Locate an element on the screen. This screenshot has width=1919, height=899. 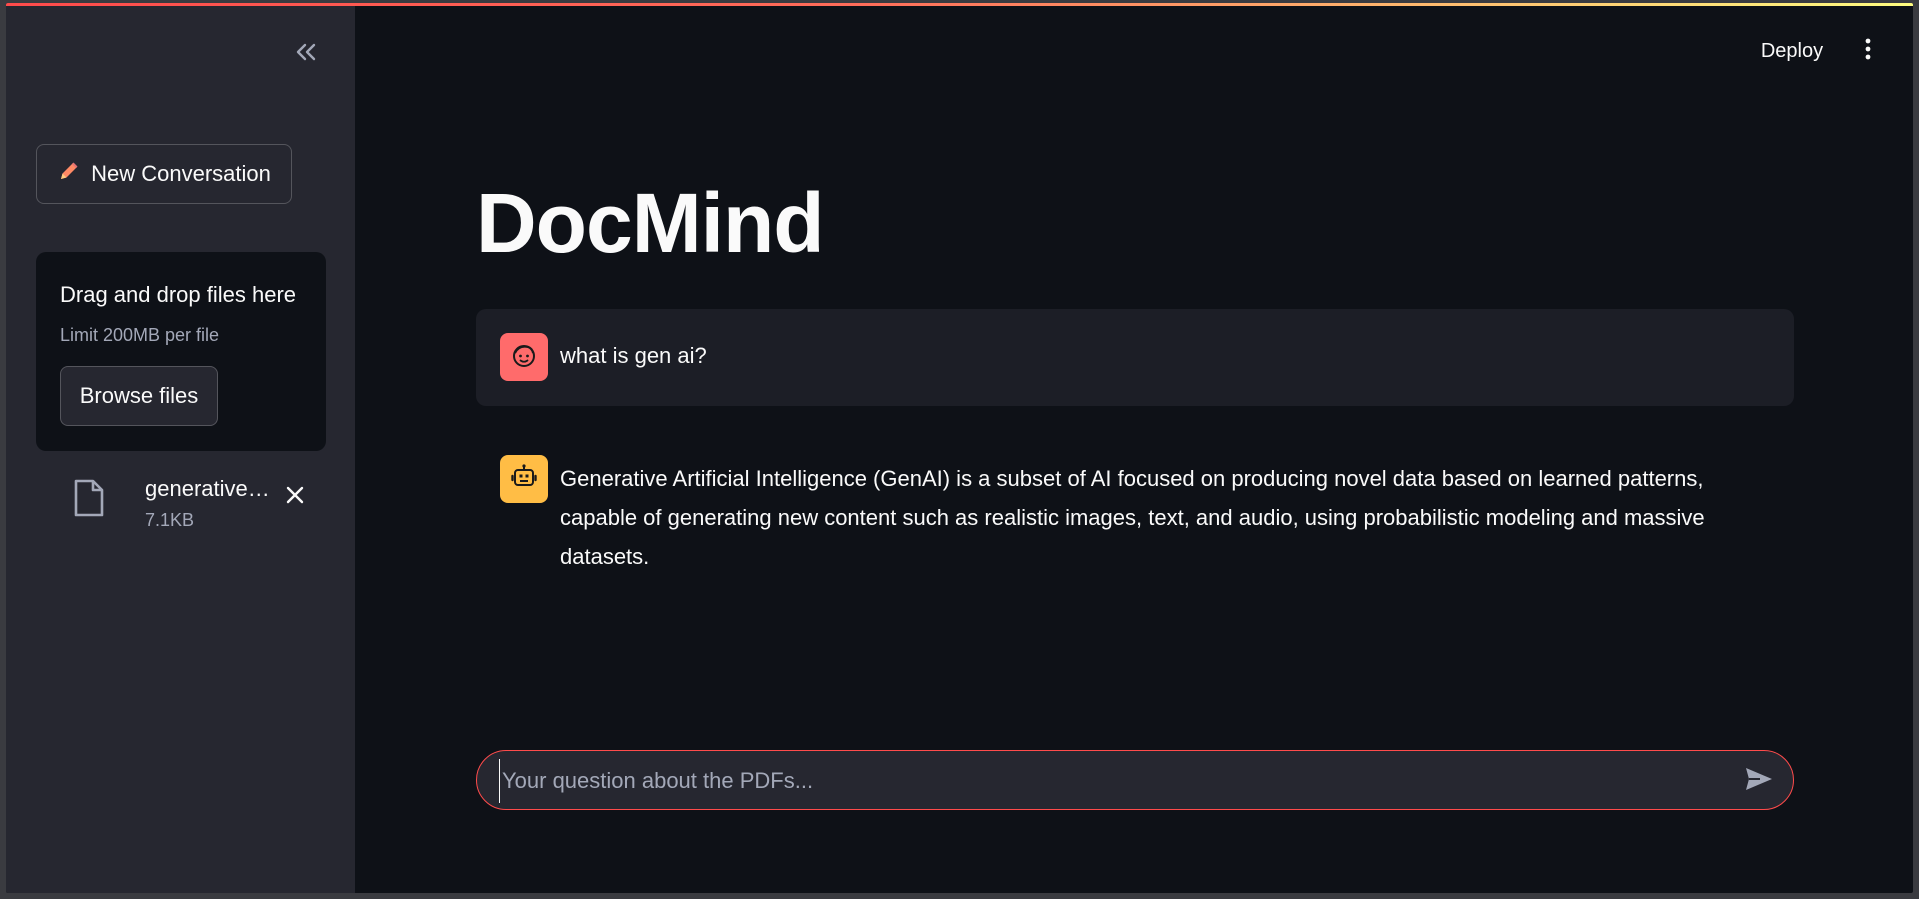
main-menu-button is located at coordinates (1868, 51).